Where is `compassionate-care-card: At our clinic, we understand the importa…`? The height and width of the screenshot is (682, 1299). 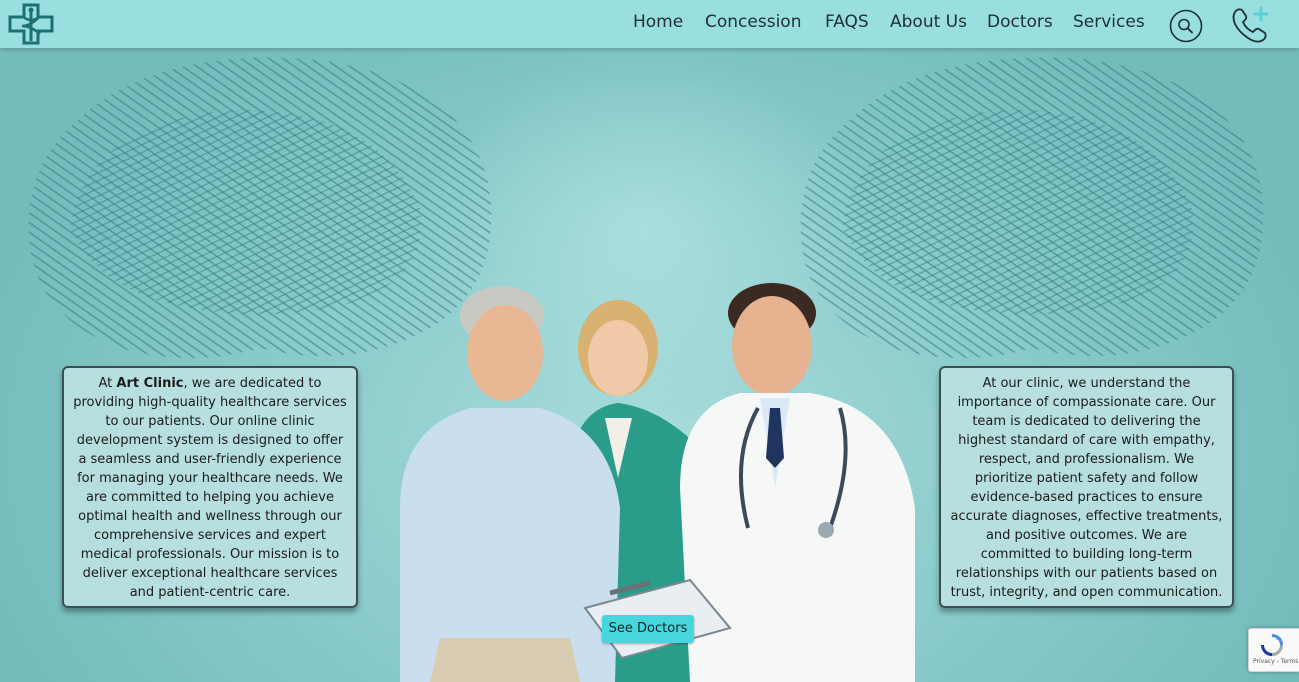
compassionate-care-card: At our clinic, we understand the importa… is located at coordinates (1086, 487).